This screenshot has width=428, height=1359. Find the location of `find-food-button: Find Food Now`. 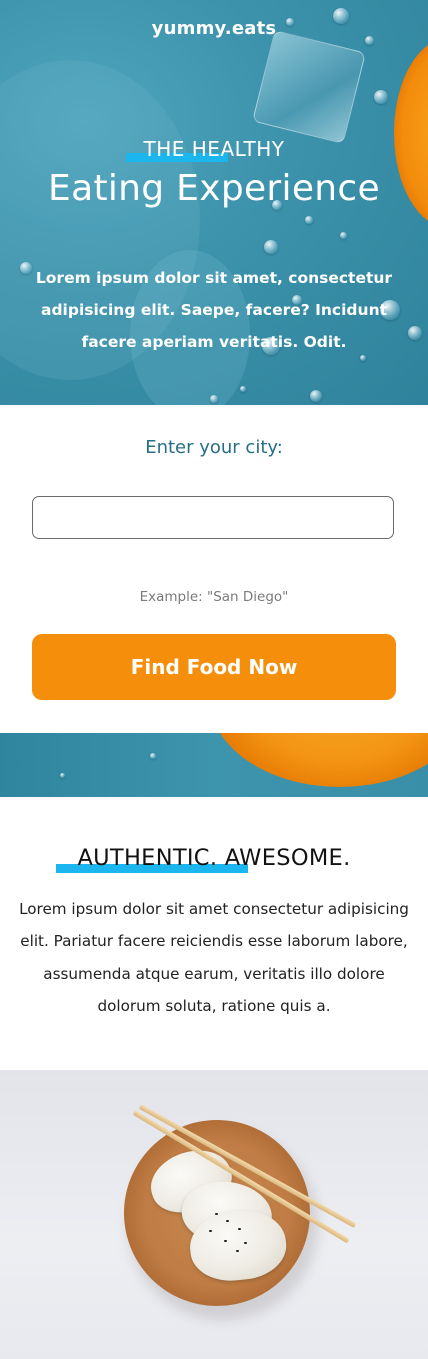

find-food-button: Find Food Now is located at coordinates (214, 667).